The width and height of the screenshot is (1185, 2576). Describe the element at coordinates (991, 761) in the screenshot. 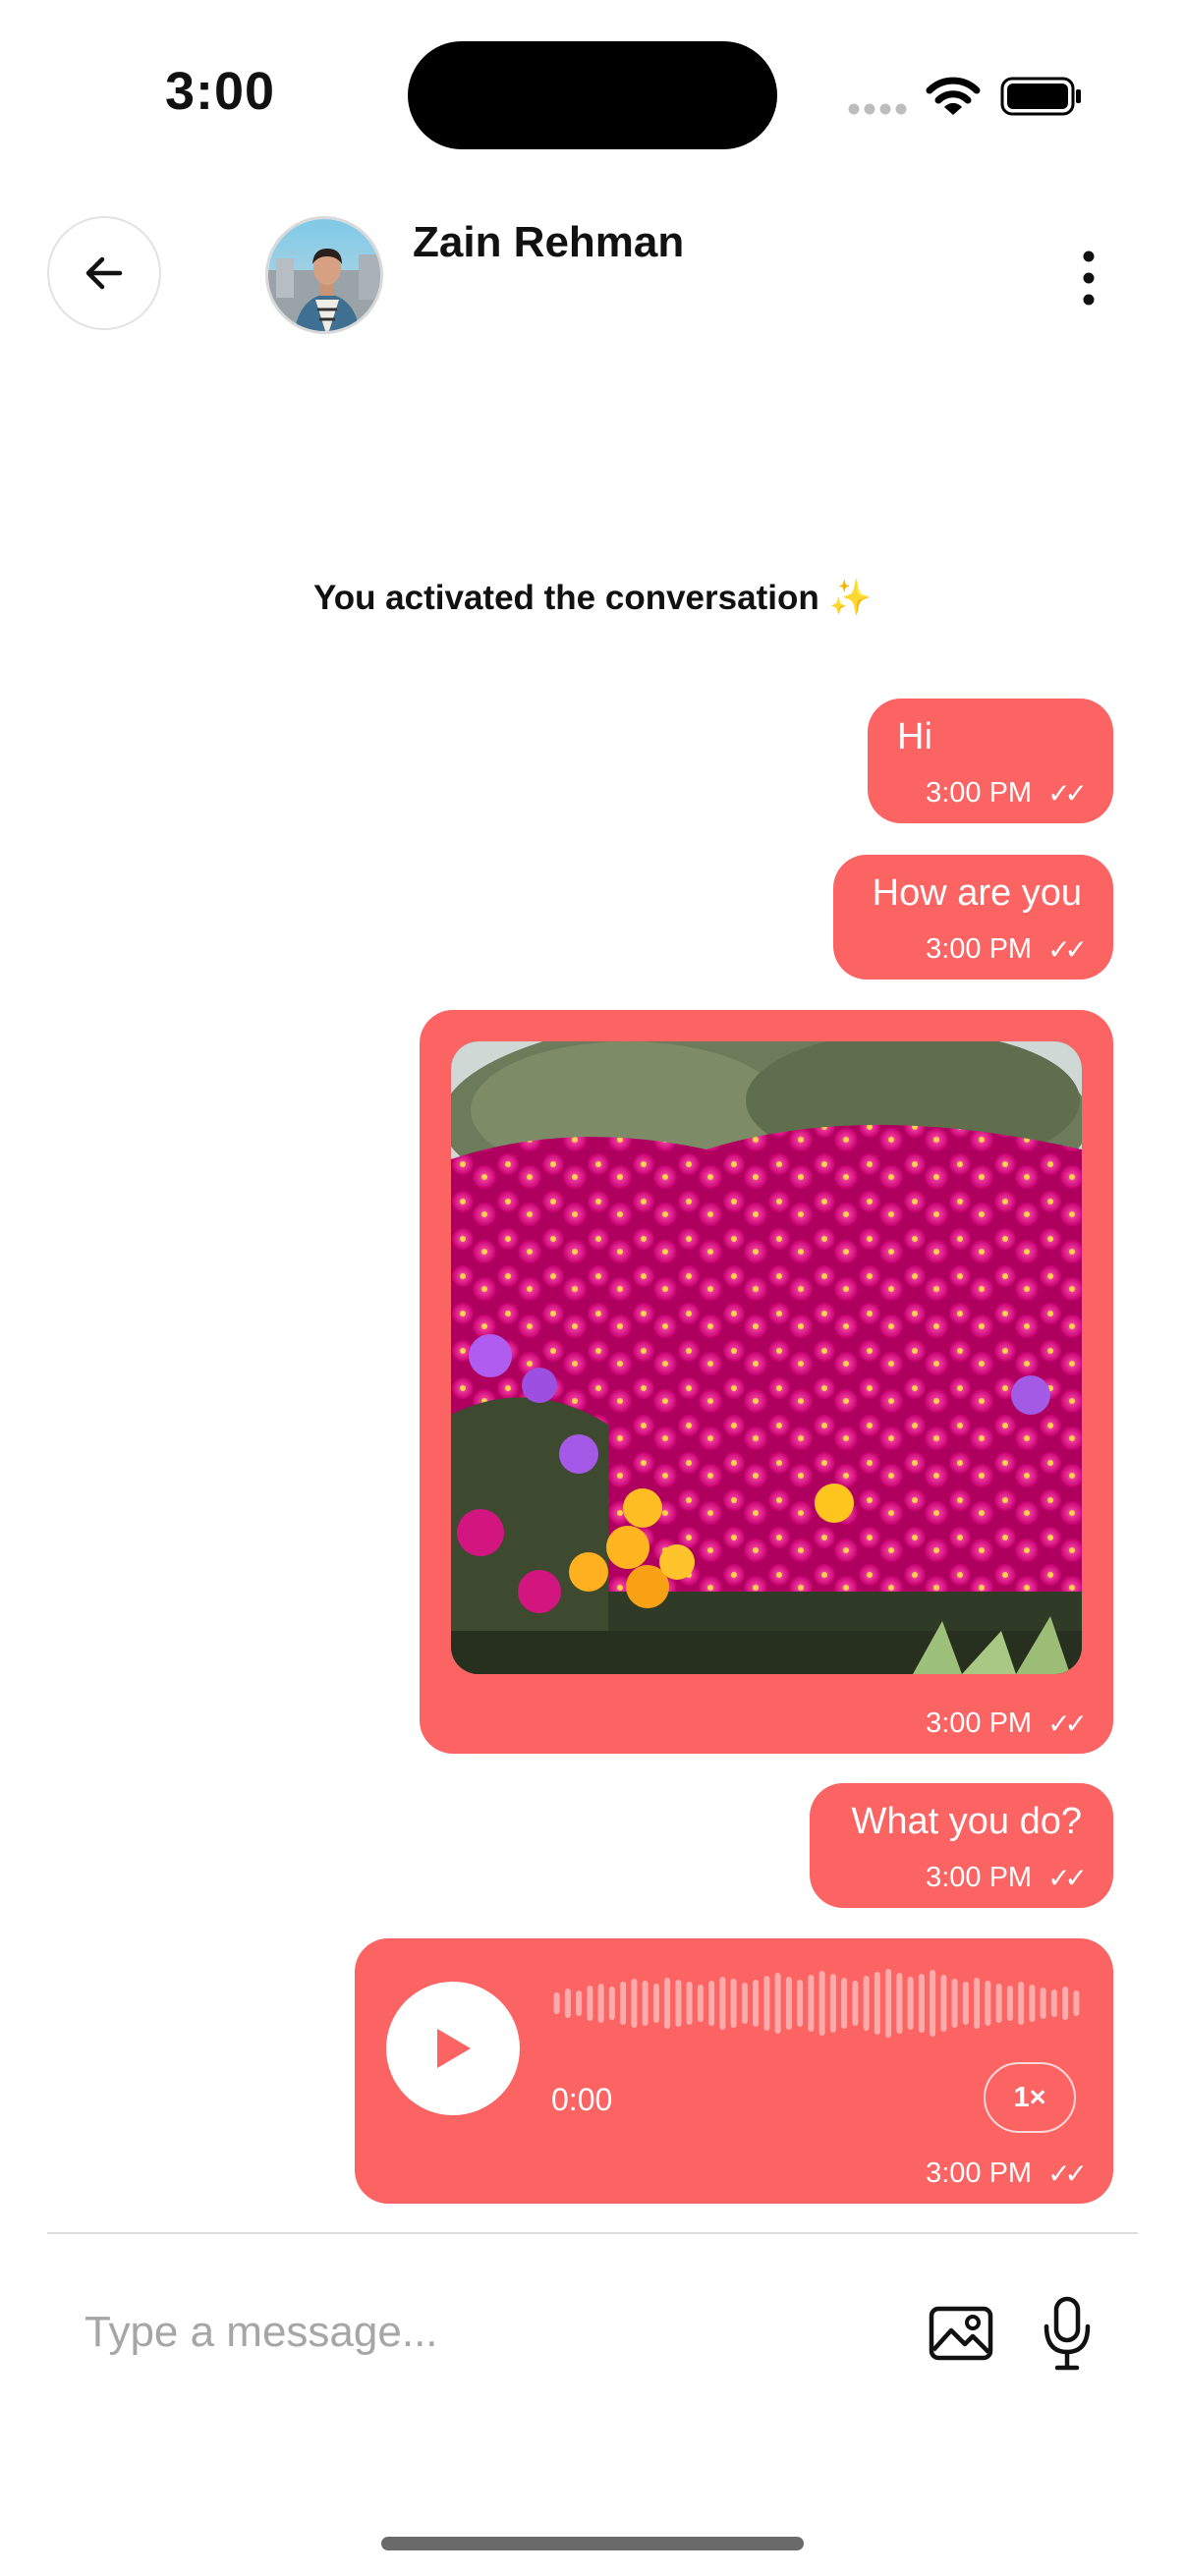

I see `message-bubble: Hi 3:00 PM ✓✓` at that location.